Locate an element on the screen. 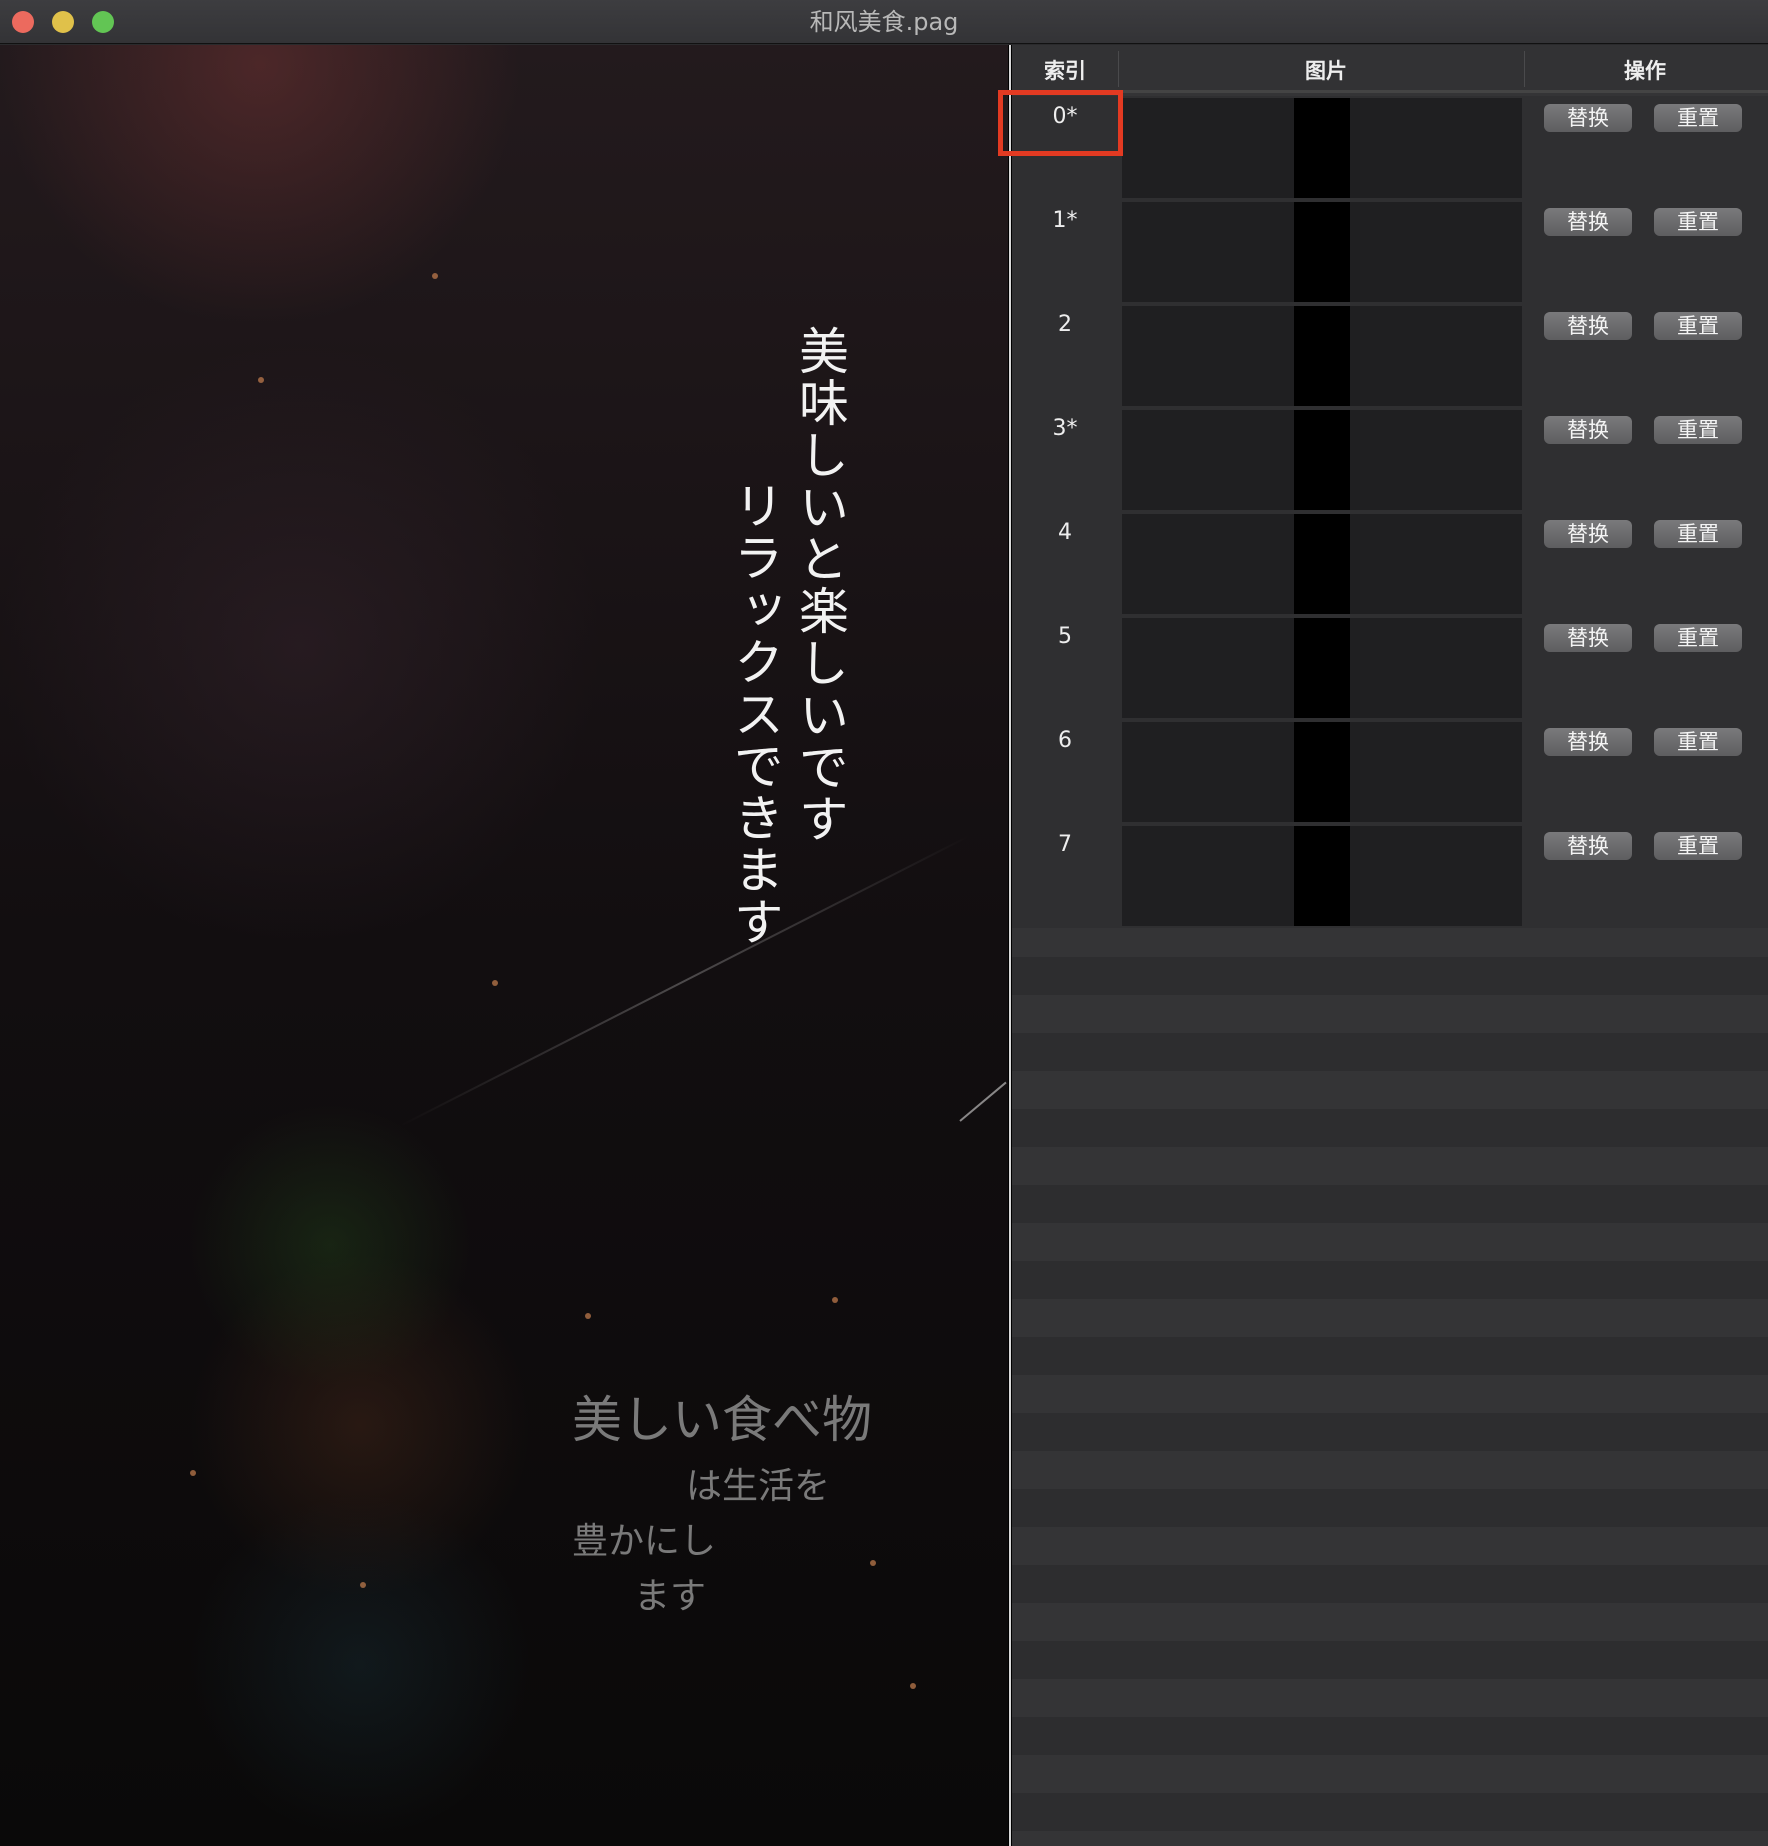 This screenshot has height=1846, width=1768. title-bar: 和风美食.pag is located at coordinates (884, 22).